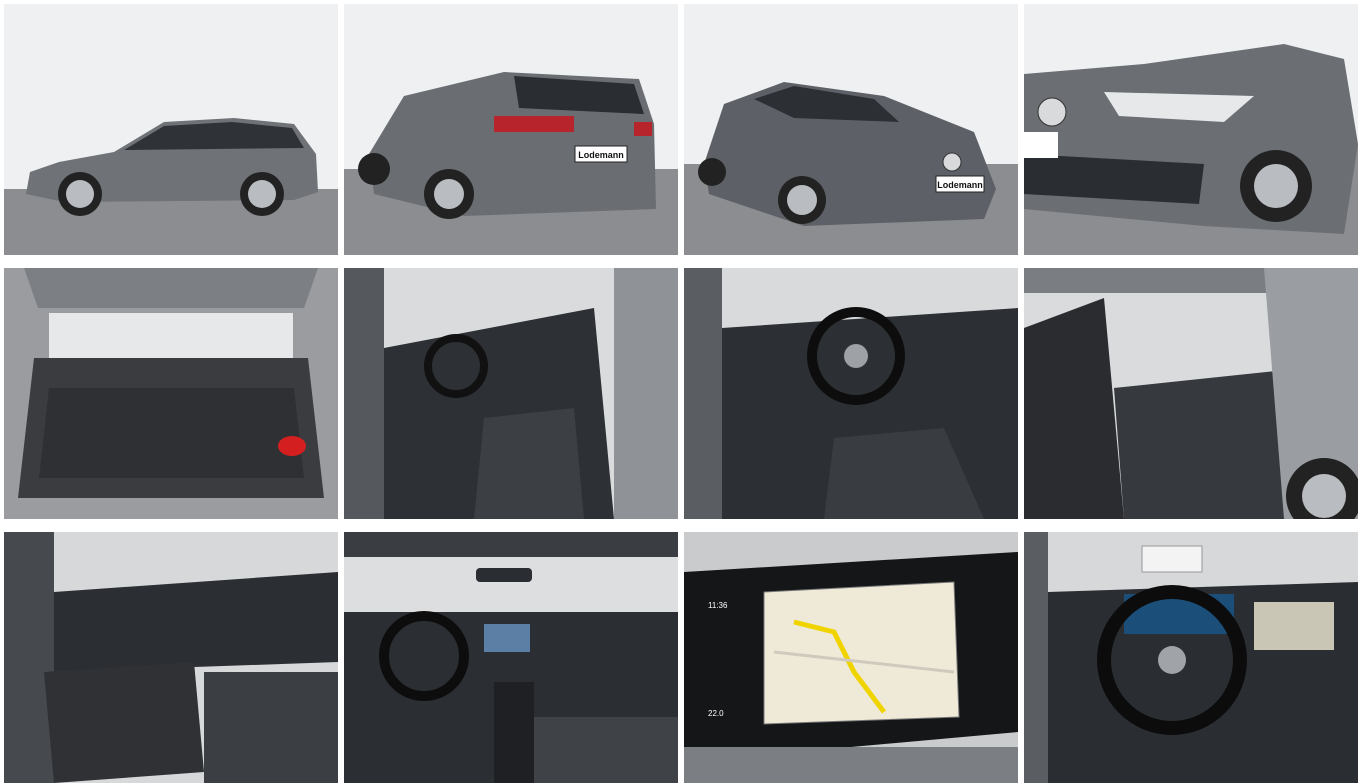 The height and width of the screenshot is (783, 1365). What do you see at coordinates (511, 657) in the screenshot?
I see `gallery-image-dashboard-view` at bounding box center [511, 657].